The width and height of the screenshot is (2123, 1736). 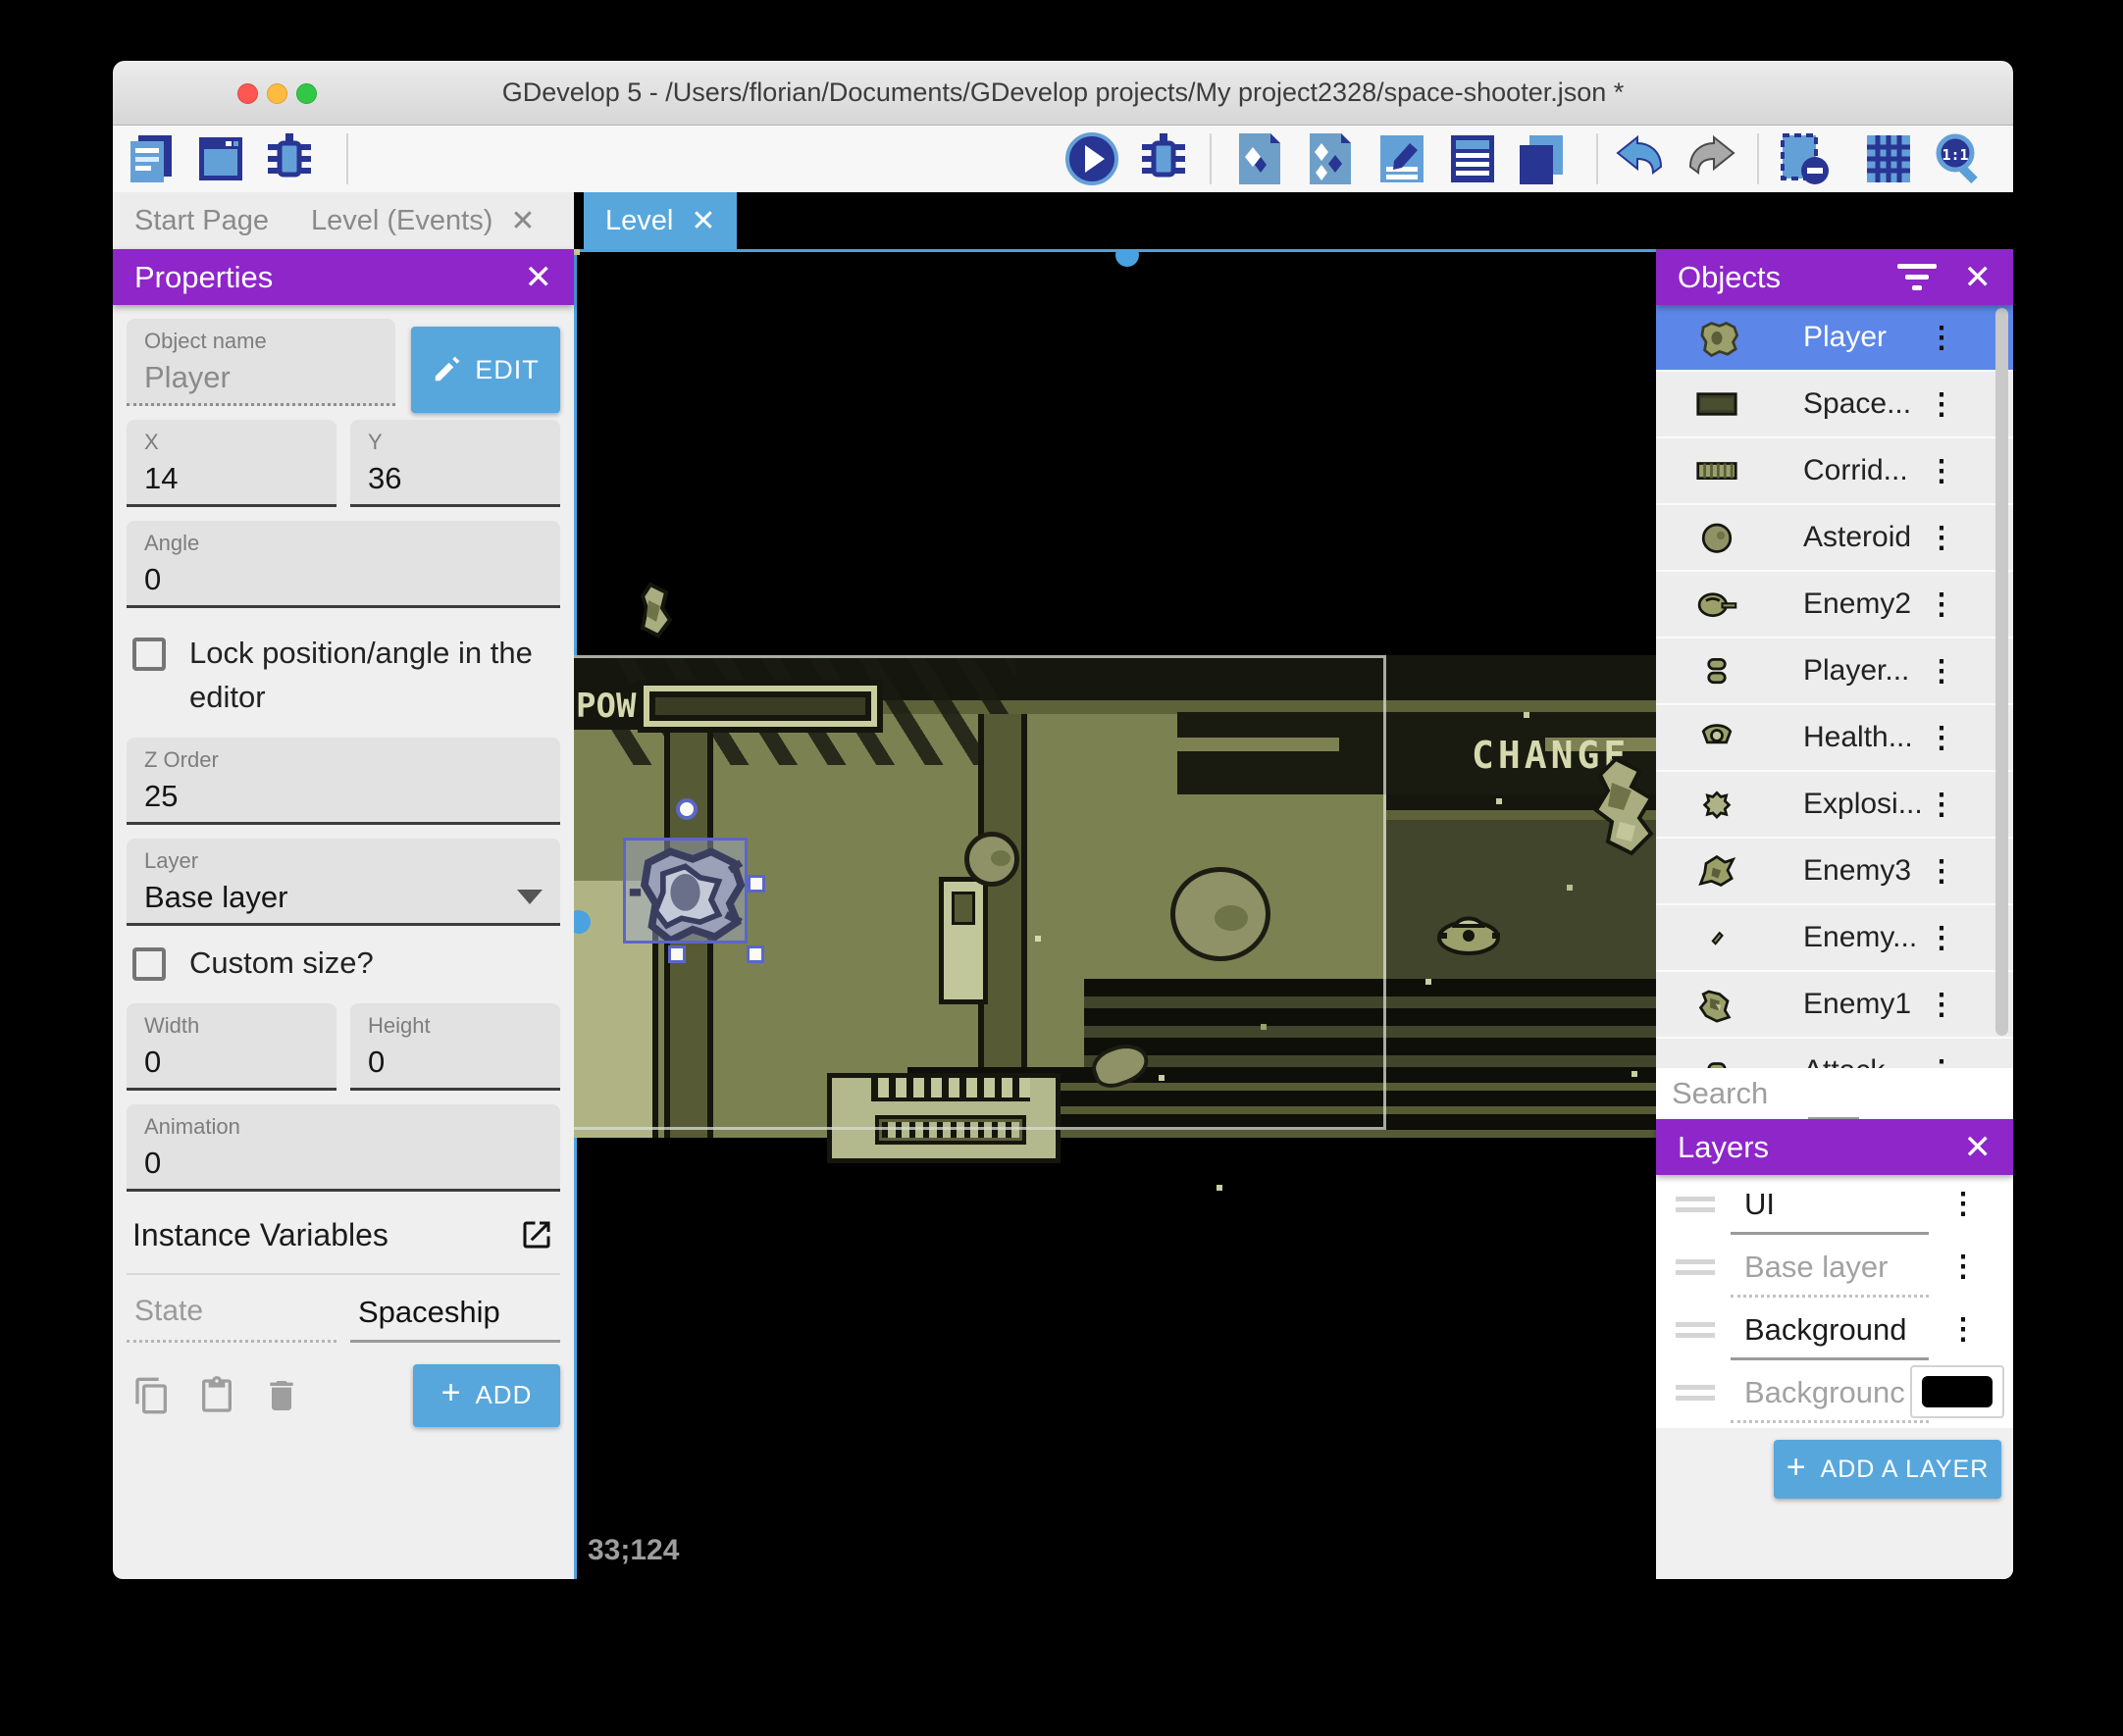 I want to click on instances-list-icon, so click(x=1473, y=159).